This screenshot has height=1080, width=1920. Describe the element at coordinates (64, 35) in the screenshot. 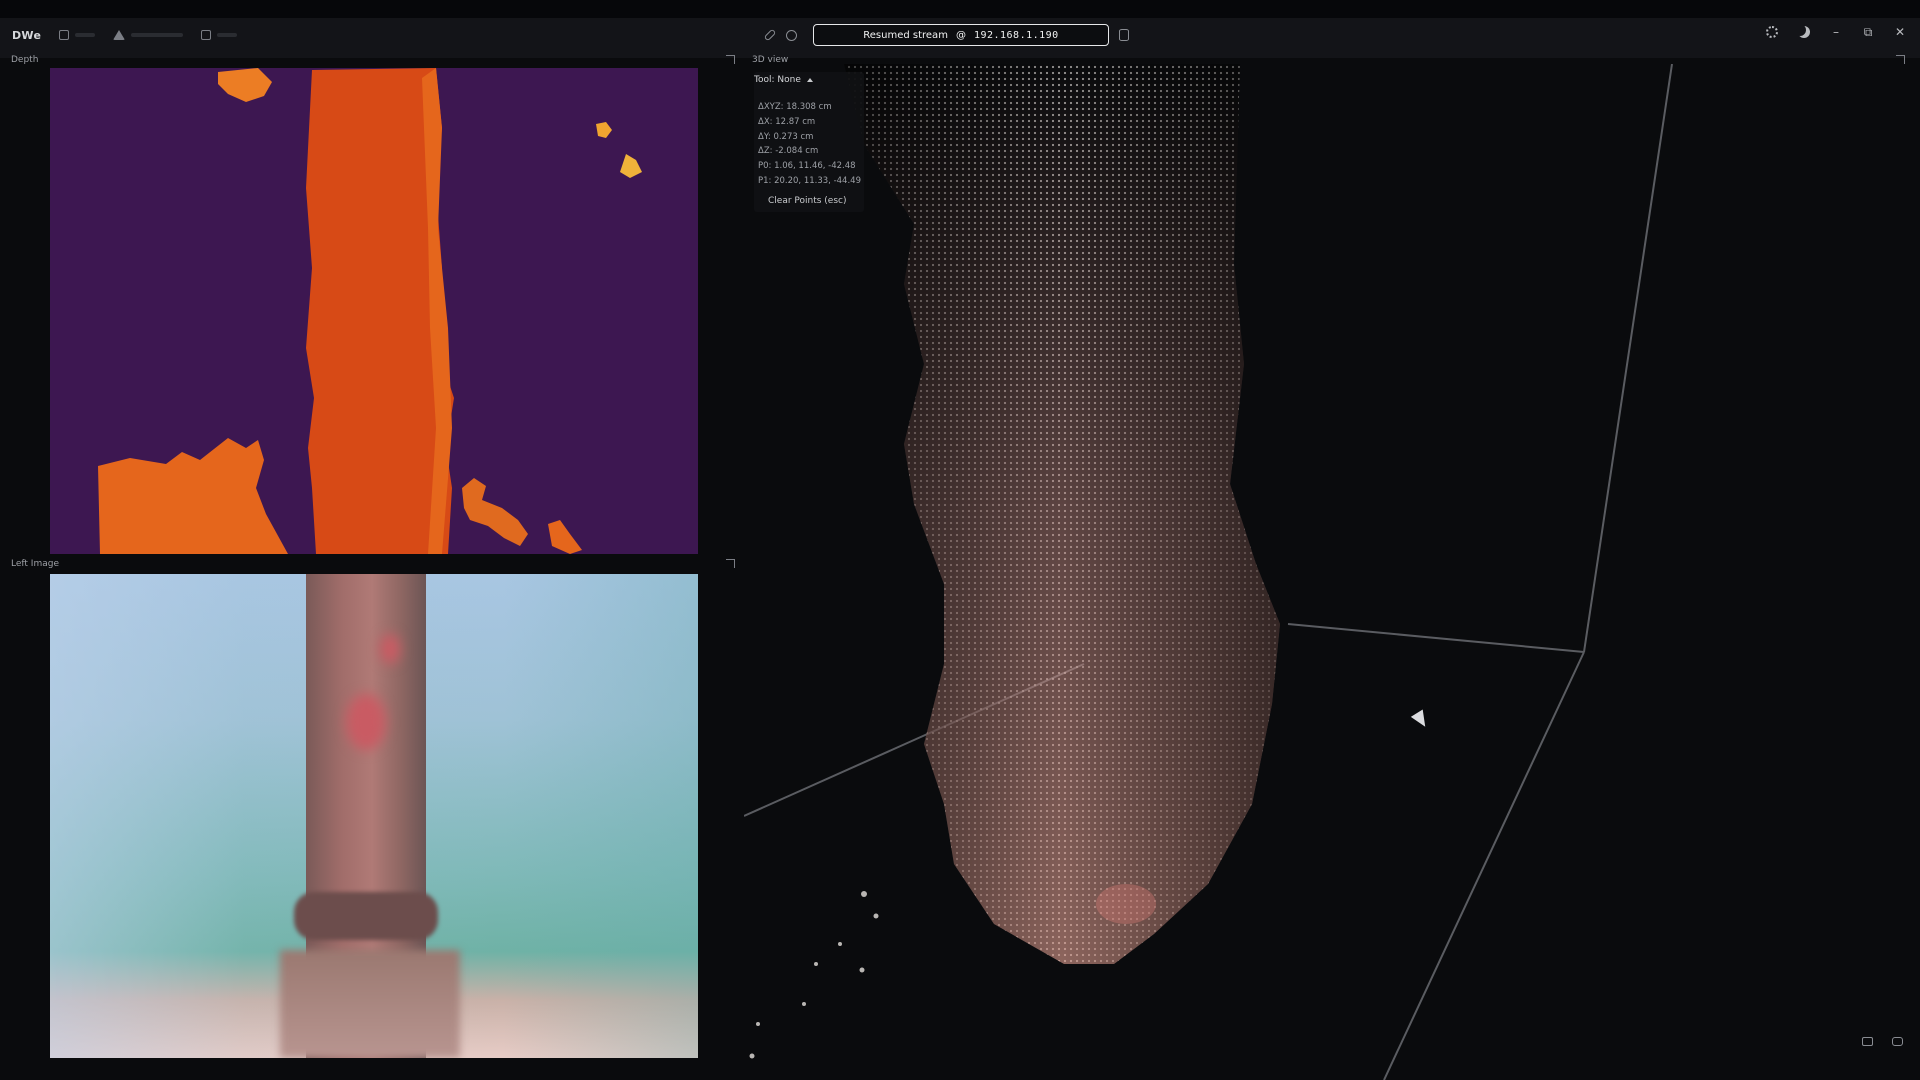

I see `layout-icon` at that location.